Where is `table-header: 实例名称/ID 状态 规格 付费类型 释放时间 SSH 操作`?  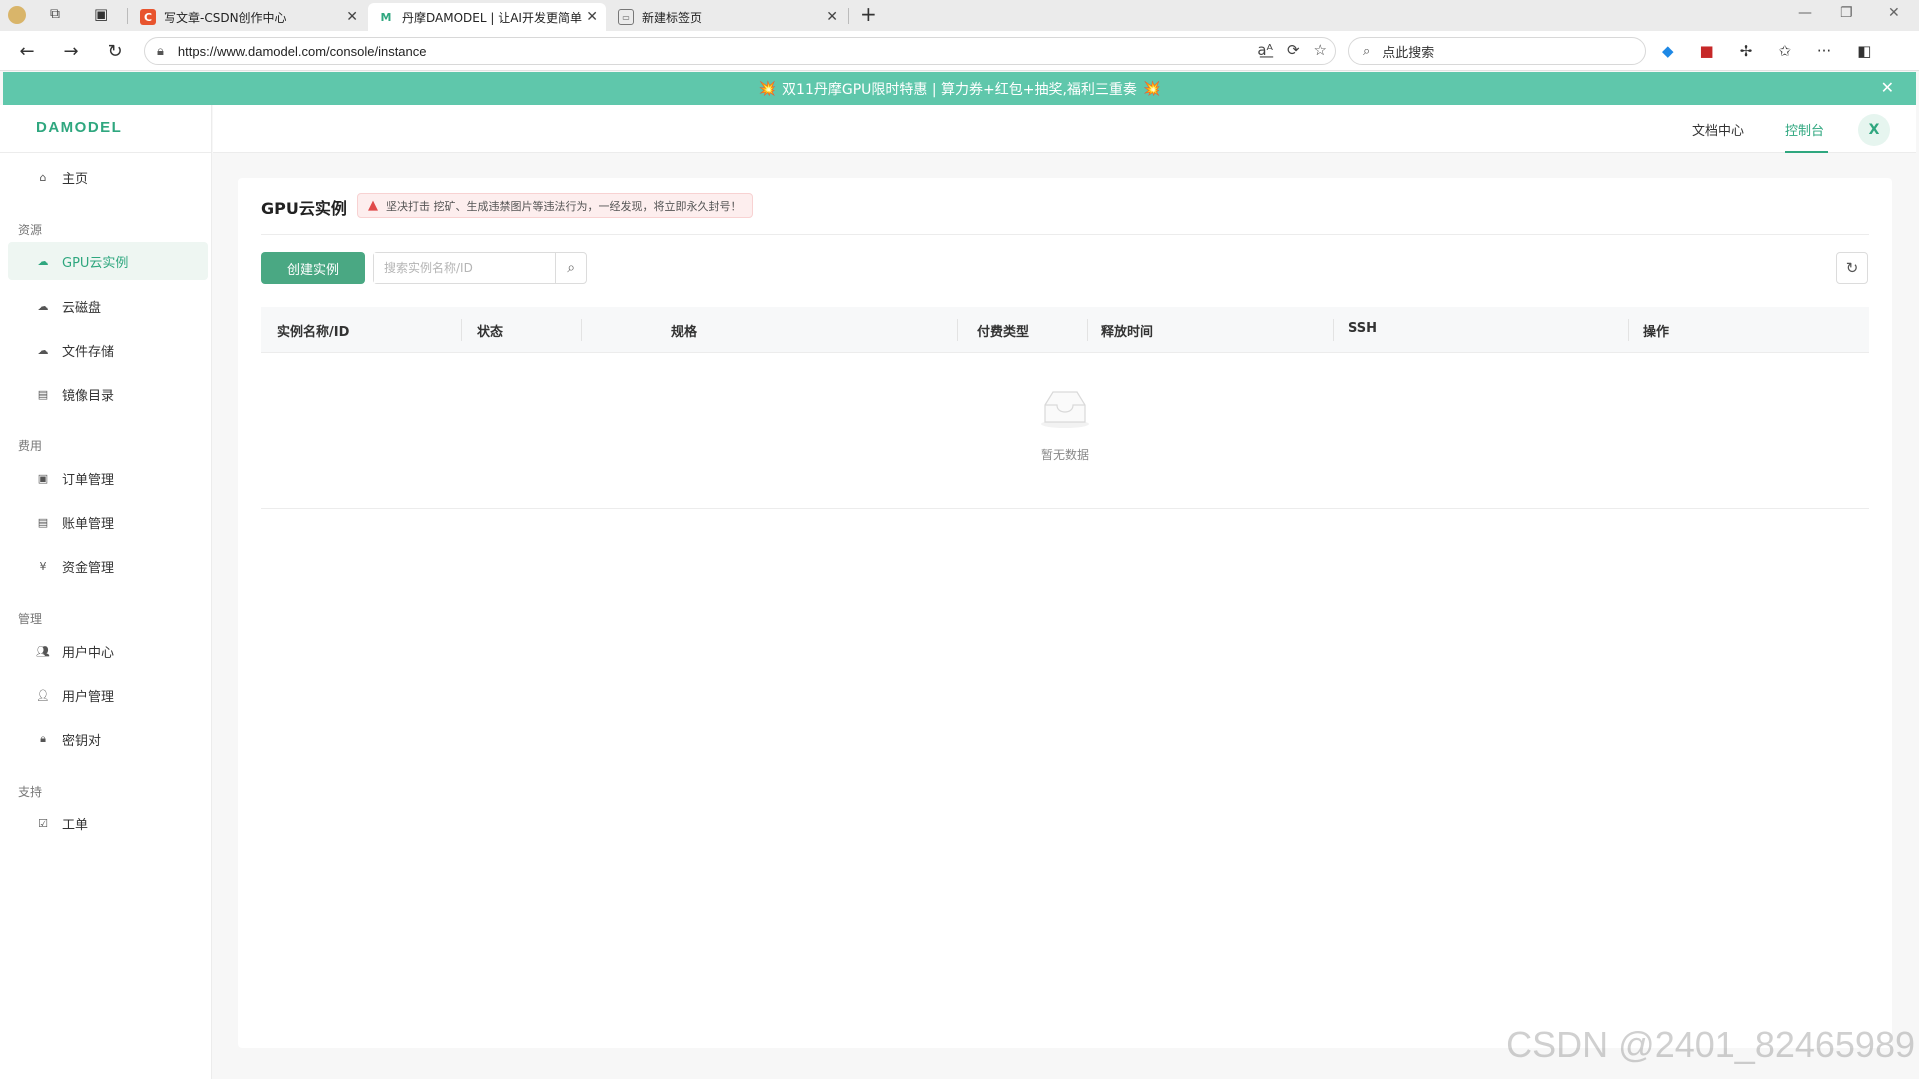
table-header: 实例名称/ID 状态 规格 付费类型 释放时间 SSH 操作 is located at coordinates (1065, 330).